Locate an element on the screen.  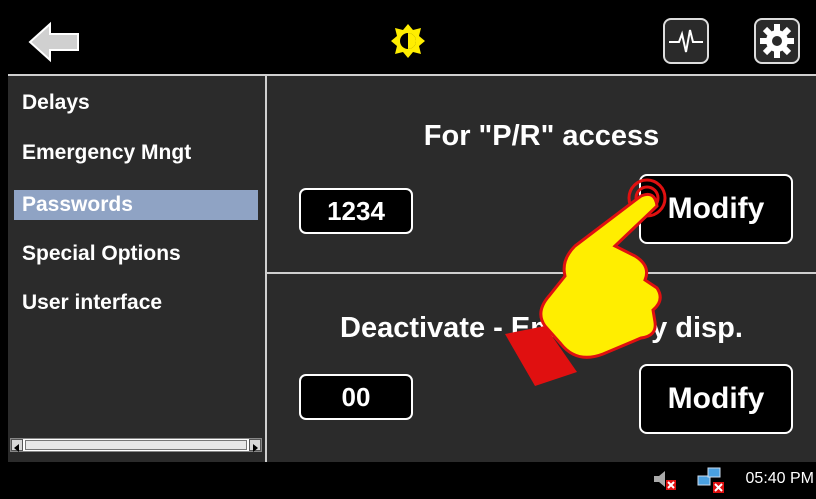
horizontal-scrollbar is located at coordinates (136, 445).